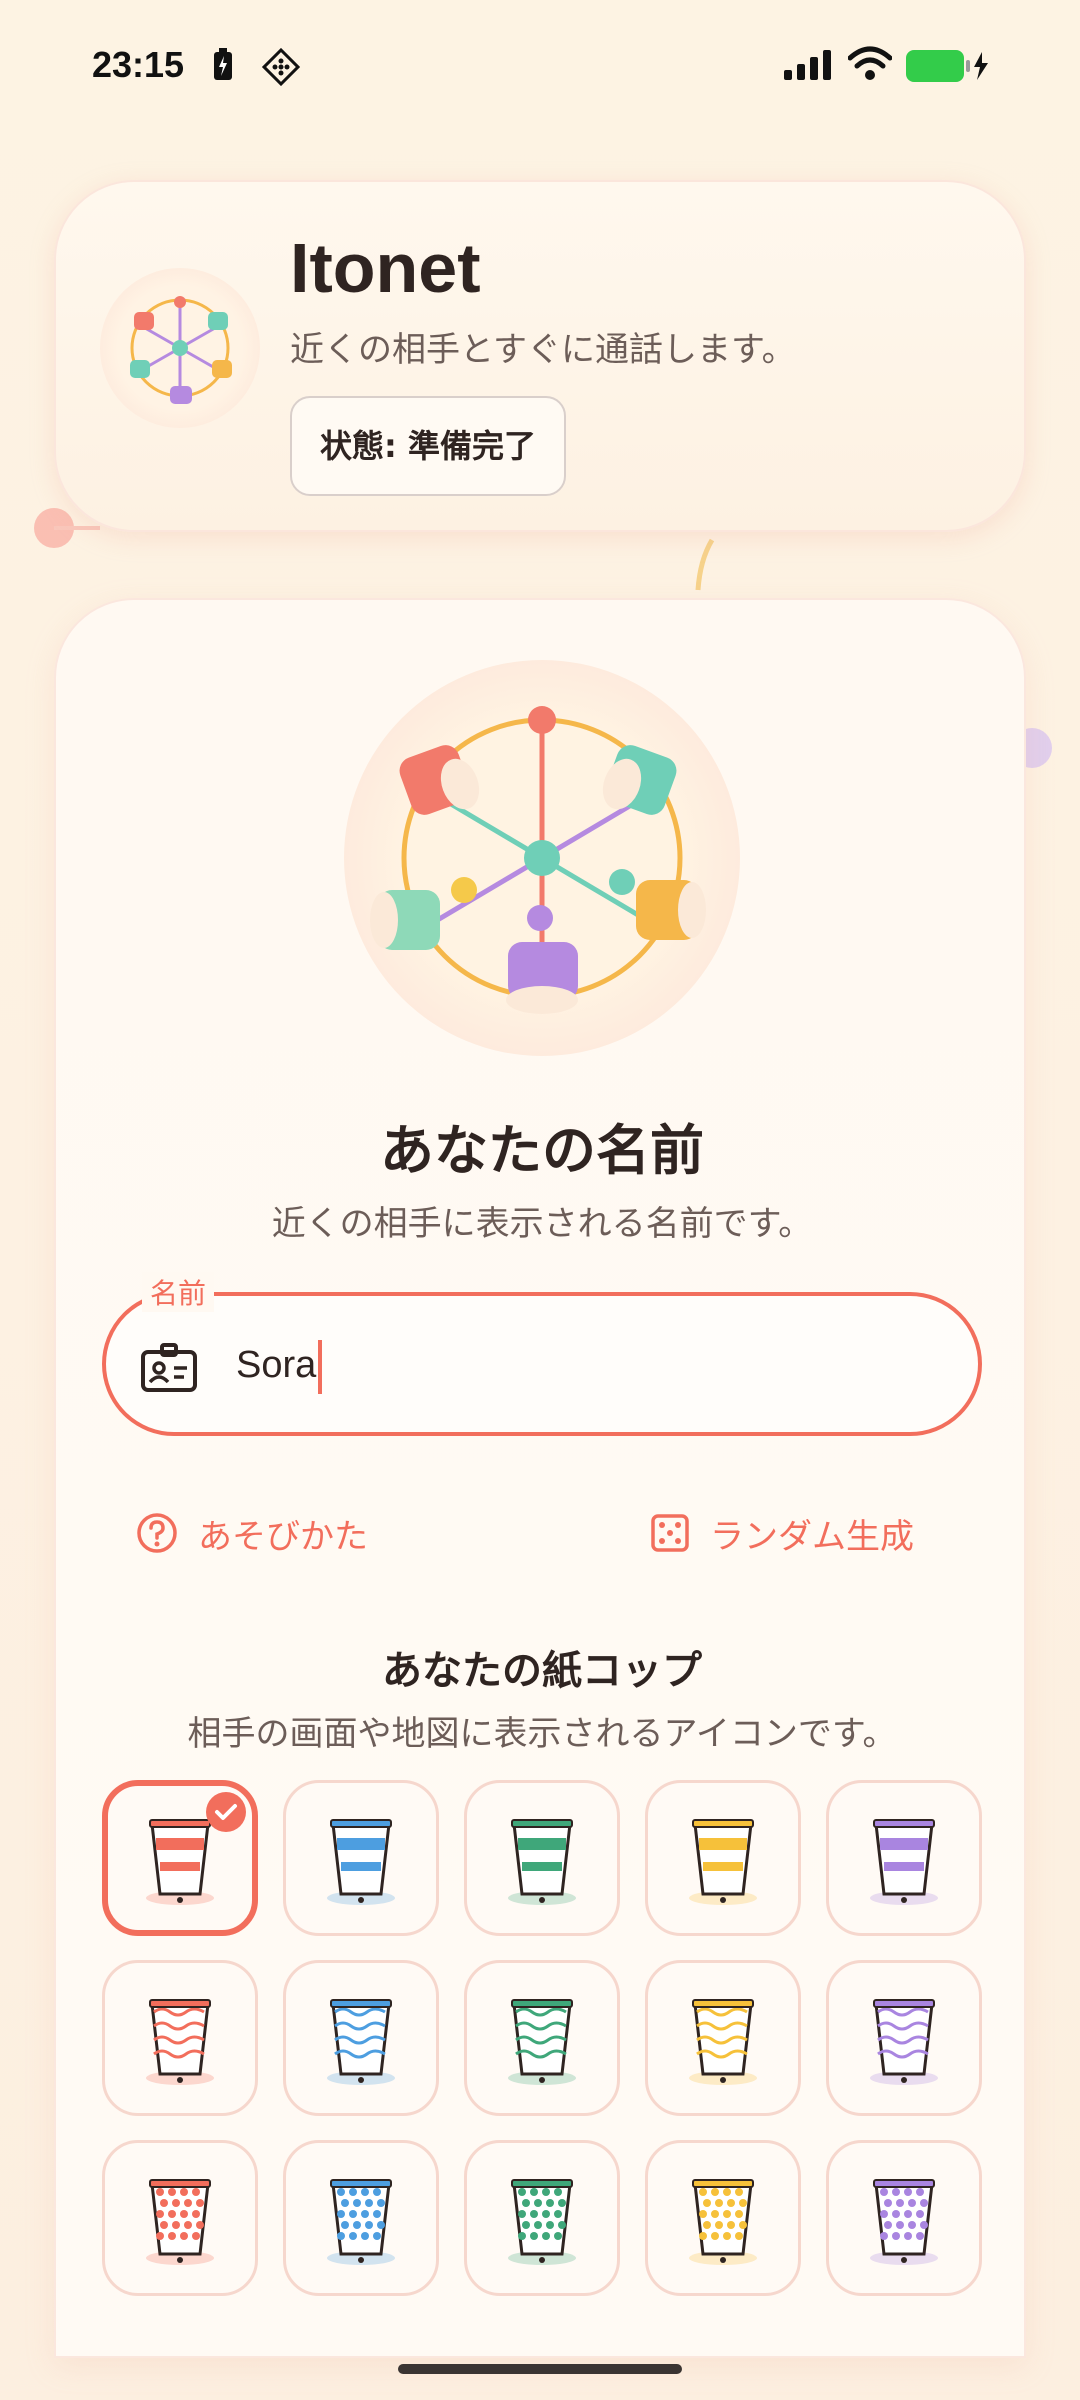  I want to click on selected-check-icon, so click(226, 1812).